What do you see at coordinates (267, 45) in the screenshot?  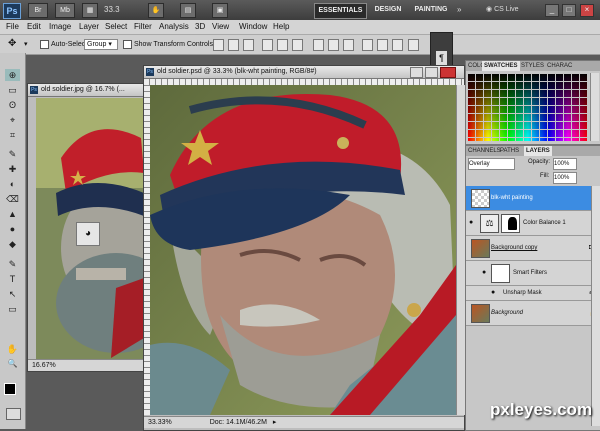 I see `align-left-icon` at bounding box center [267, 45].